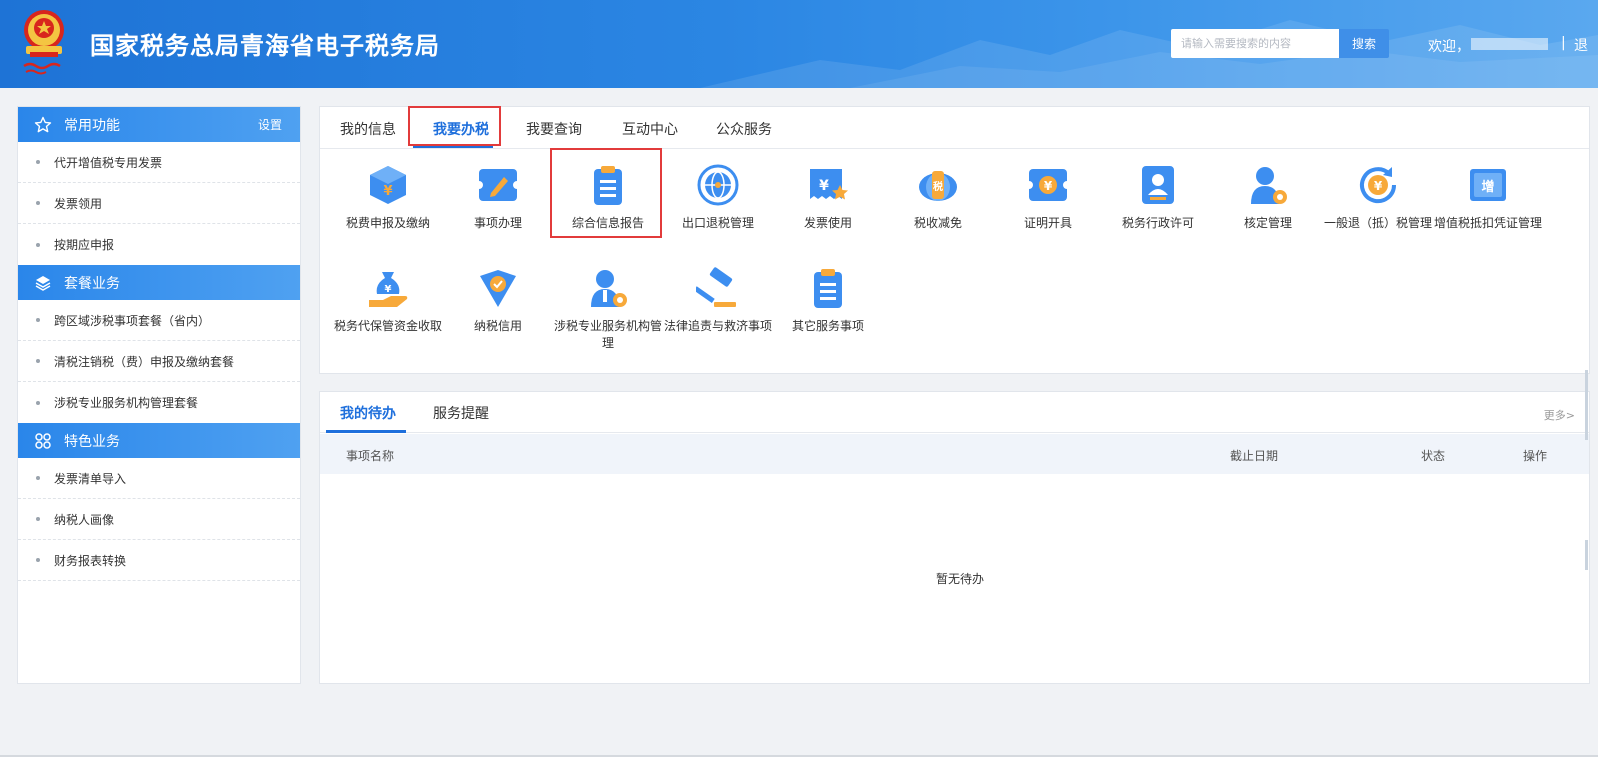 This screenshot has width=1598, height=757. Describe the element at coordinates (265, 46) in the screenshot. I see `site-title: 国家税务总局青海省电子税务局` at that location.